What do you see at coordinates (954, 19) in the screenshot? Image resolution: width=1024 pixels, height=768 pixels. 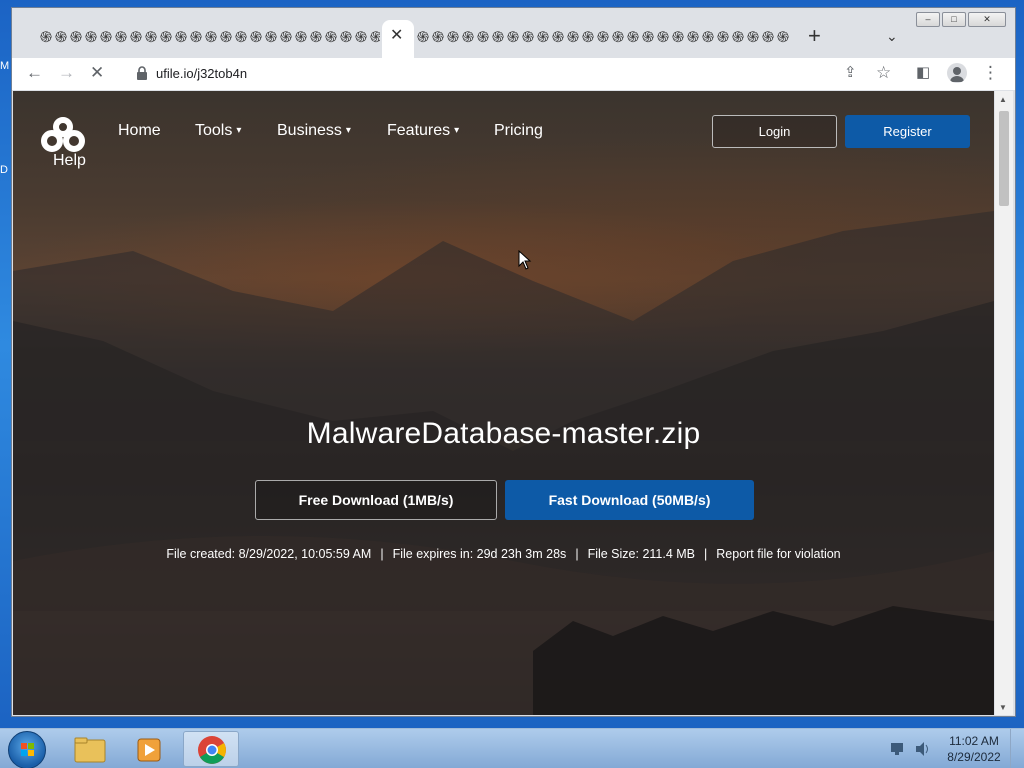 I see `maximize-button: □` at bounding box center [954, 19].